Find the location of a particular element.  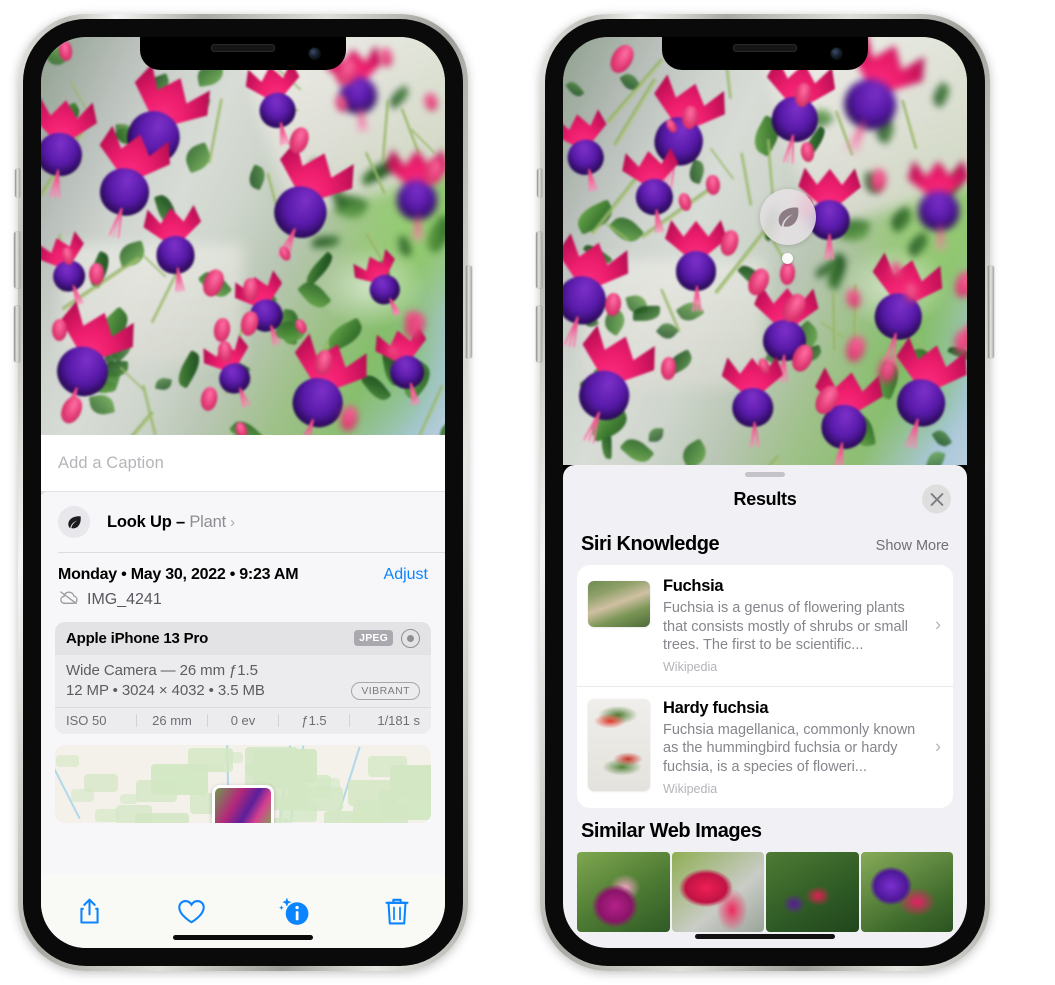

look-up-title: Look Up – is located at coordinates (146, 521).